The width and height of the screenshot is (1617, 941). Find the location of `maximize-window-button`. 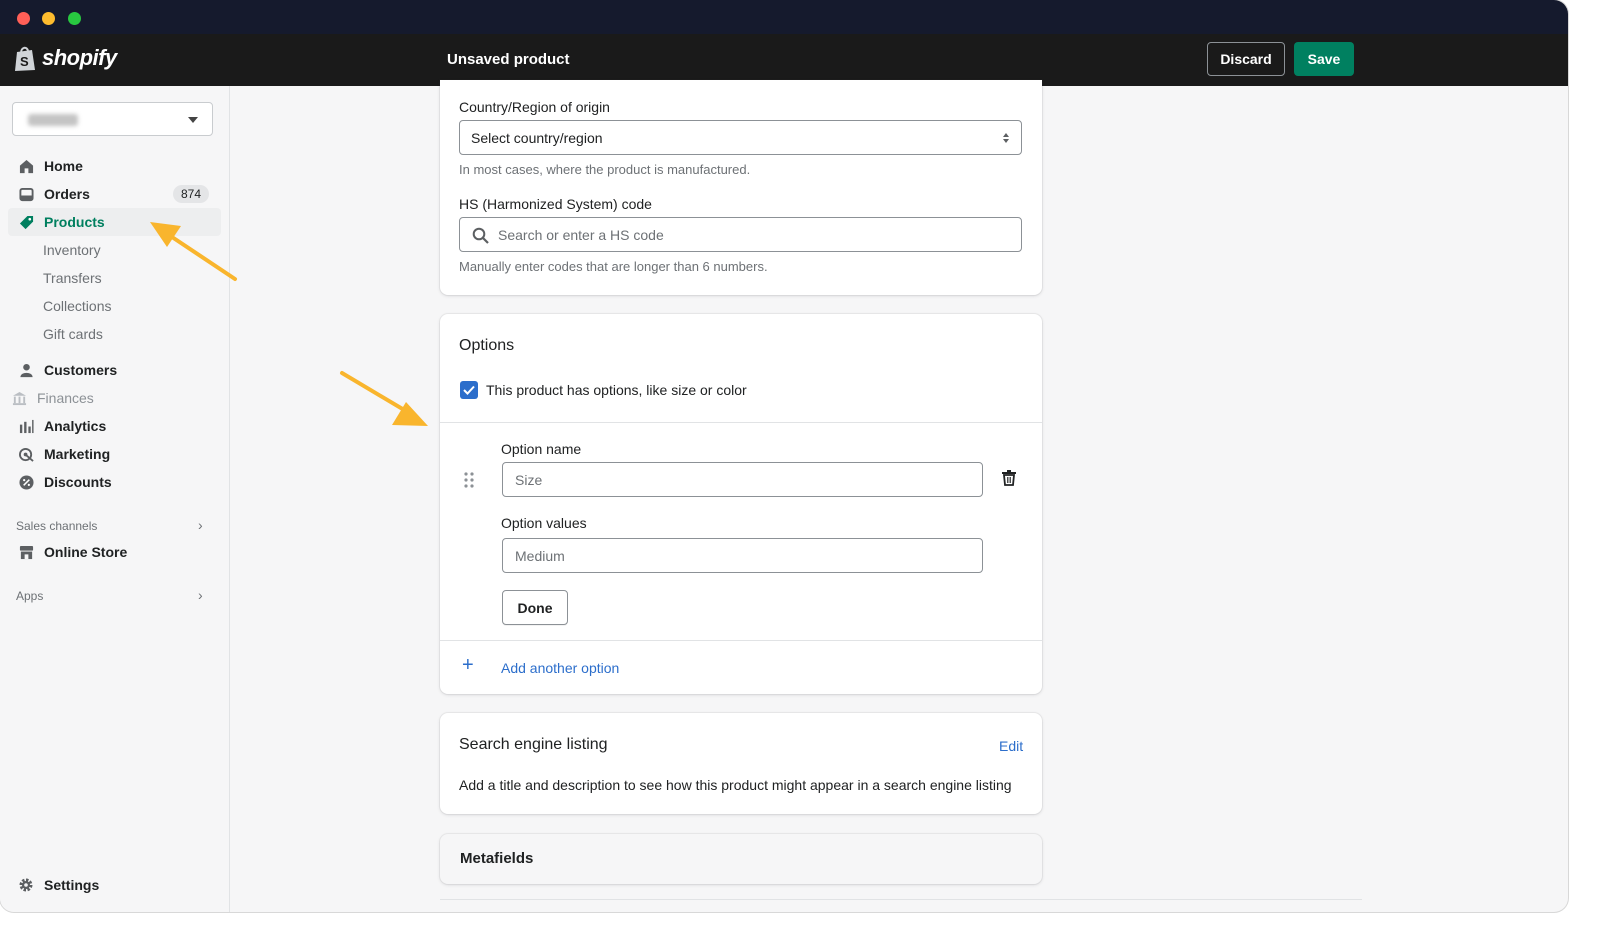

maximize-window-button is located at coordinates (74, 18).